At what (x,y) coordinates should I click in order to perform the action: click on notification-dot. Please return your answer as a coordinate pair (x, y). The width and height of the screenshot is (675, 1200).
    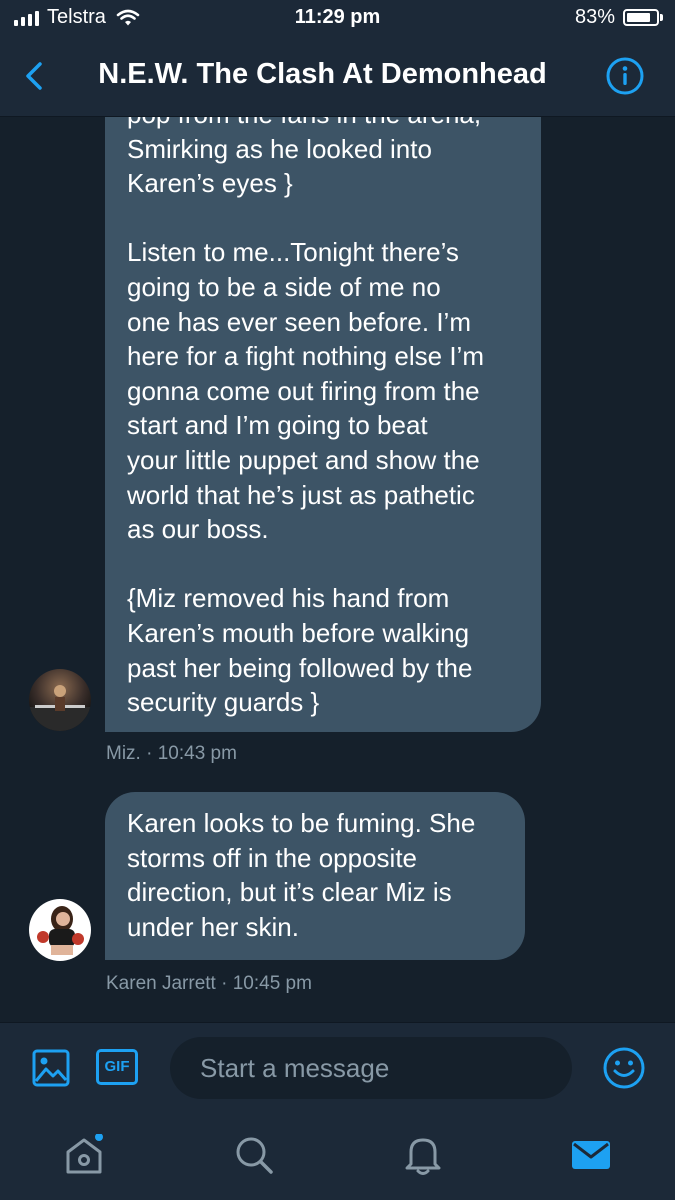
    Looking at the image, I should click on (99, 1137).